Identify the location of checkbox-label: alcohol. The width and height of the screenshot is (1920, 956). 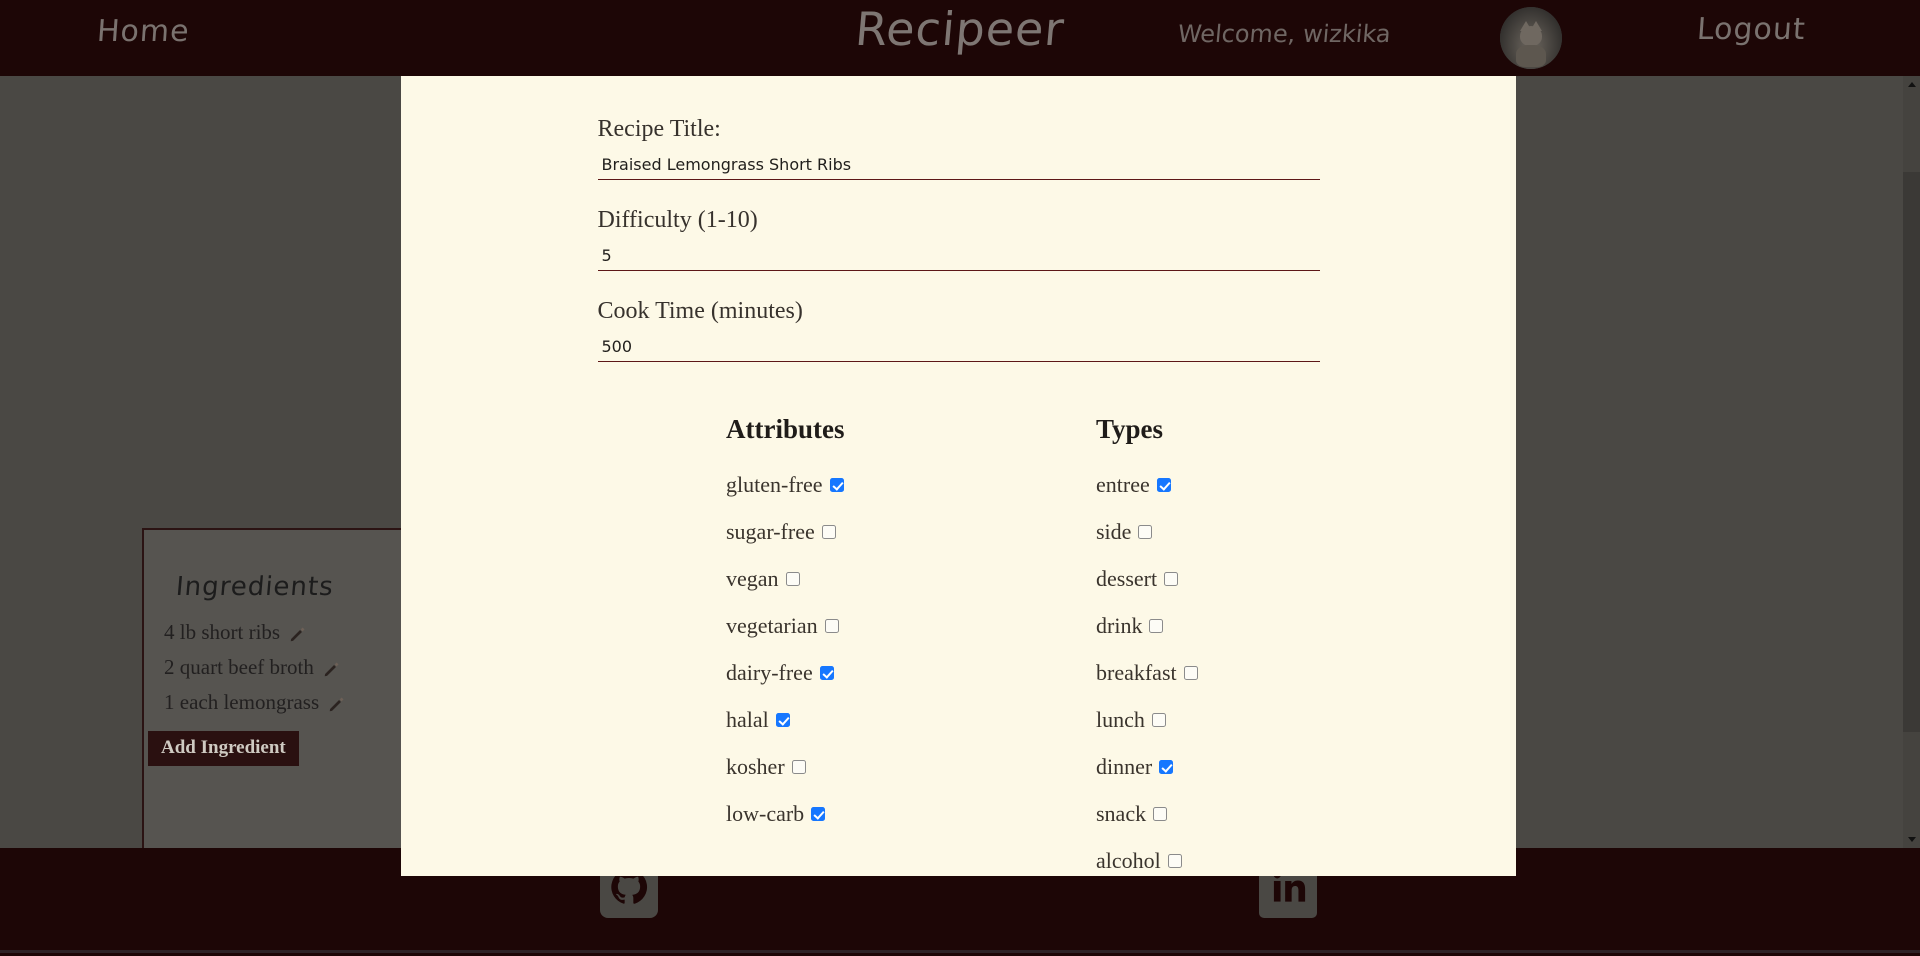
(1128, 860).